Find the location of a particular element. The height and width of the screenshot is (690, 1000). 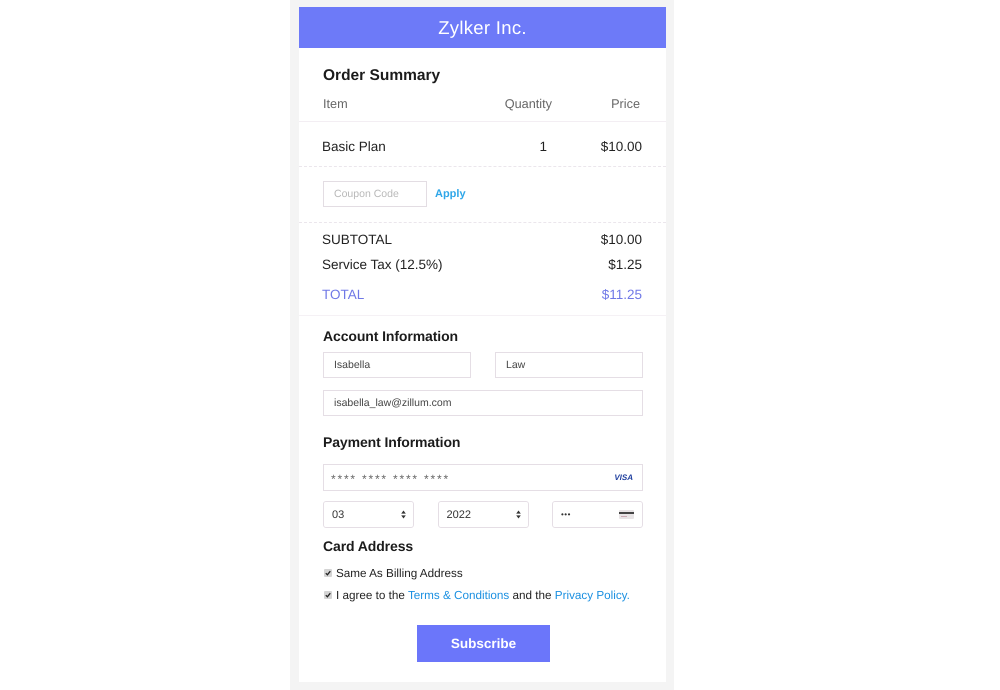

card-icon is located at coordinates (626, 514).